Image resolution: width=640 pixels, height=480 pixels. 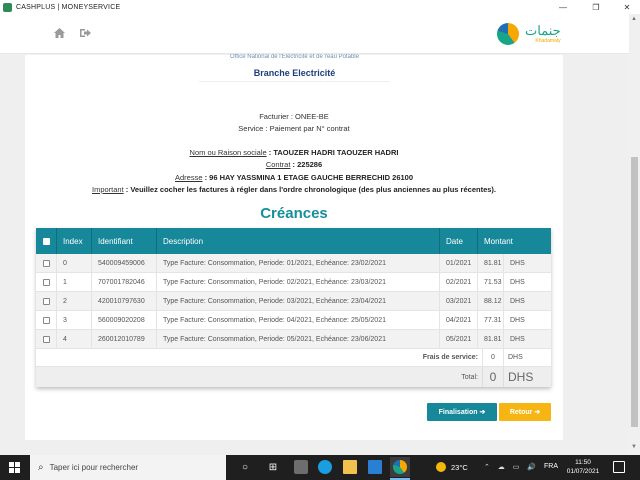 What do you see at coordinates (74, 320) in the screenshot?
I see `row-index: 3` at bounding box center [74, 320].